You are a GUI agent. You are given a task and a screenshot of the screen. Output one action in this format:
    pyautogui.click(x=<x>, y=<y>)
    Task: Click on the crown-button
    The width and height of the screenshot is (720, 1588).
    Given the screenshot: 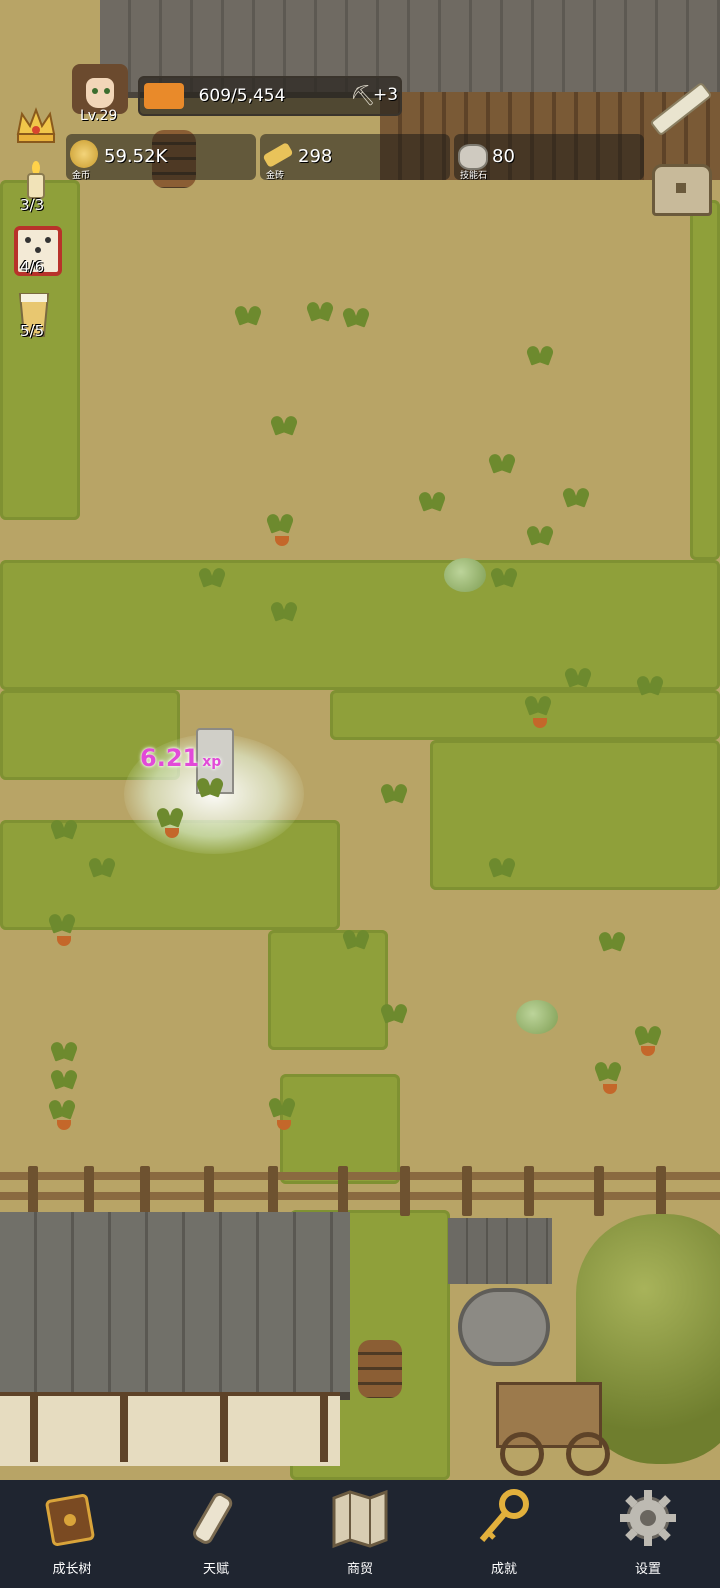 What is the action you would take?
    pyautogui.click(x=36, y=128)
    